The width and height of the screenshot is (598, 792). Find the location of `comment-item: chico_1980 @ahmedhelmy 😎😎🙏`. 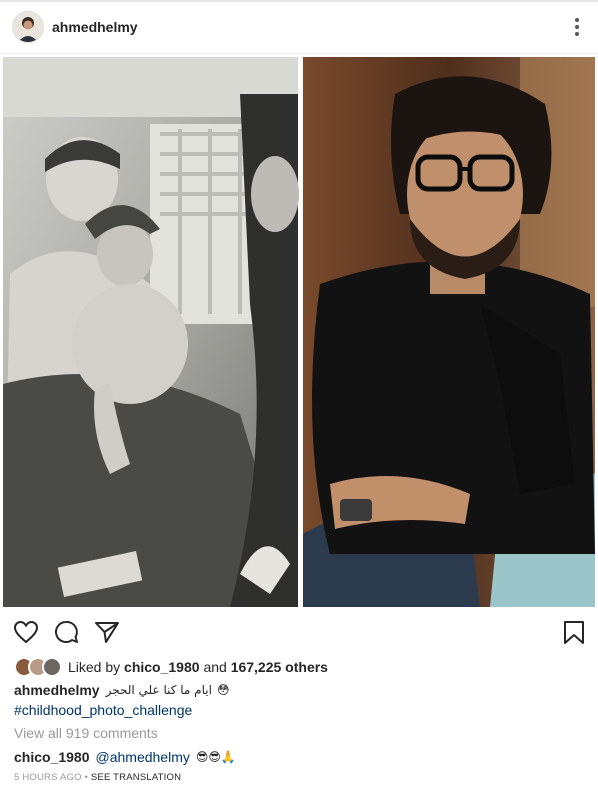

comment-item: chico_1980 @ahmedhelmy 😎😎🙏 is located at coordinates (125, 757).